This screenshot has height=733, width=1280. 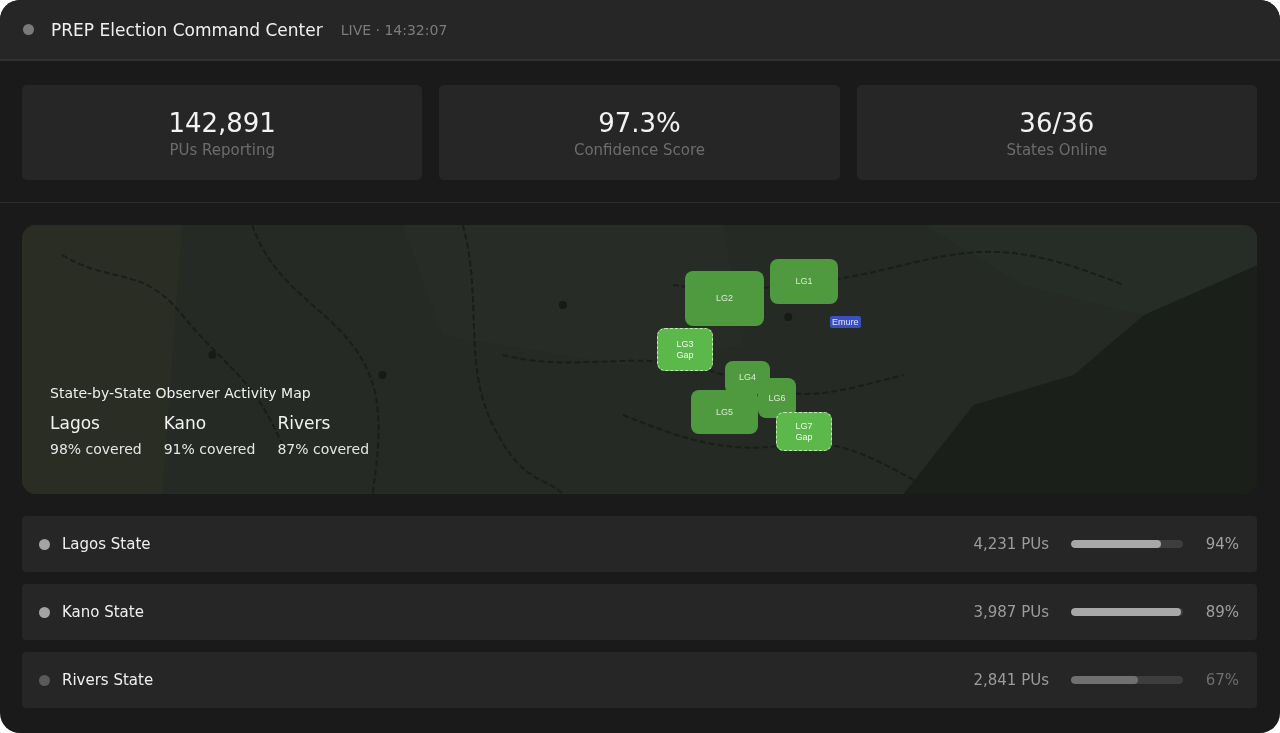 I want to click on status-dot, so click(x=28, y=29).